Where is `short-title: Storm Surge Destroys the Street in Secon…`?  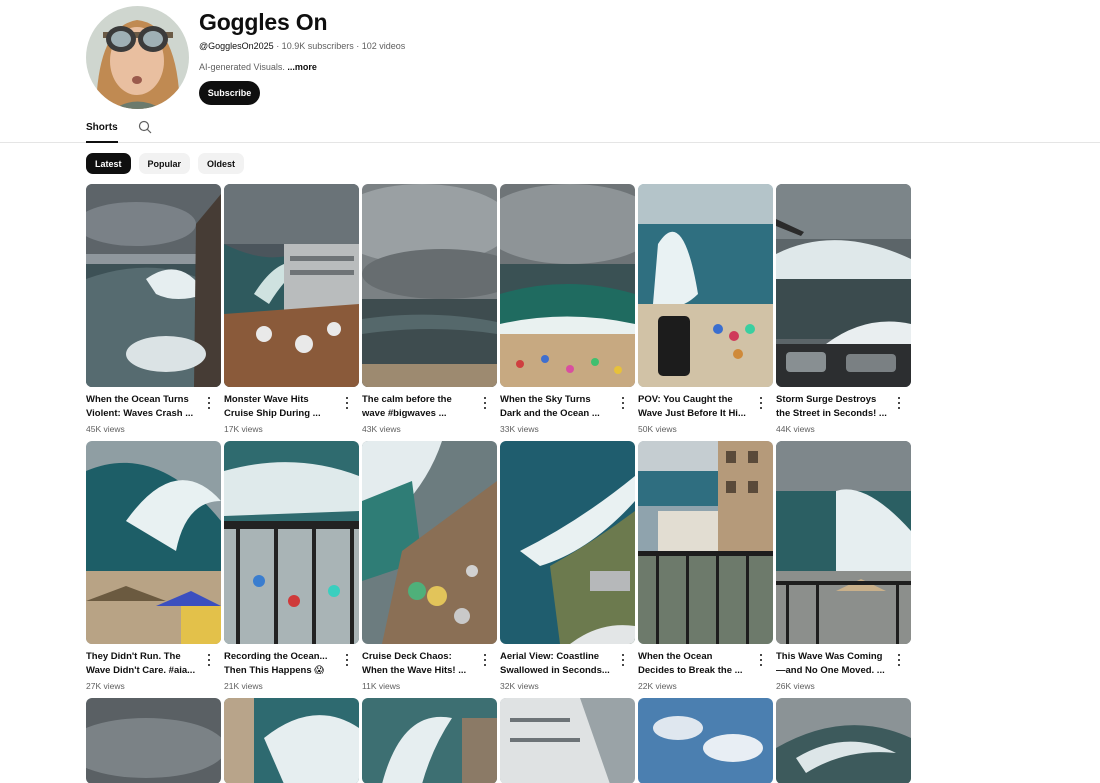 short-title: Storm Surge Destroys the Street in Secon… is located at coordinates (832, 407).